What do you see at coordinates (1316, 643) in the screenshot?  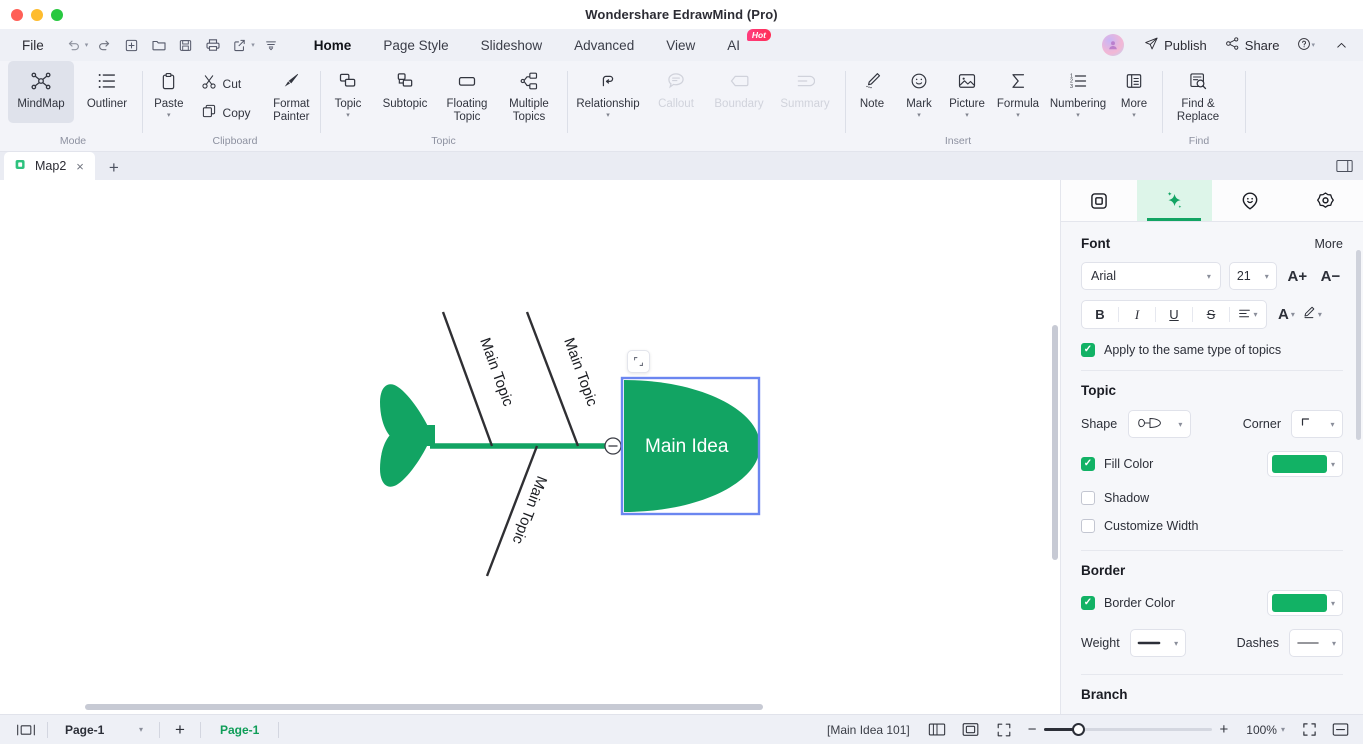 I see `dashes-select: ▾` at bounding box center [1316, 643].